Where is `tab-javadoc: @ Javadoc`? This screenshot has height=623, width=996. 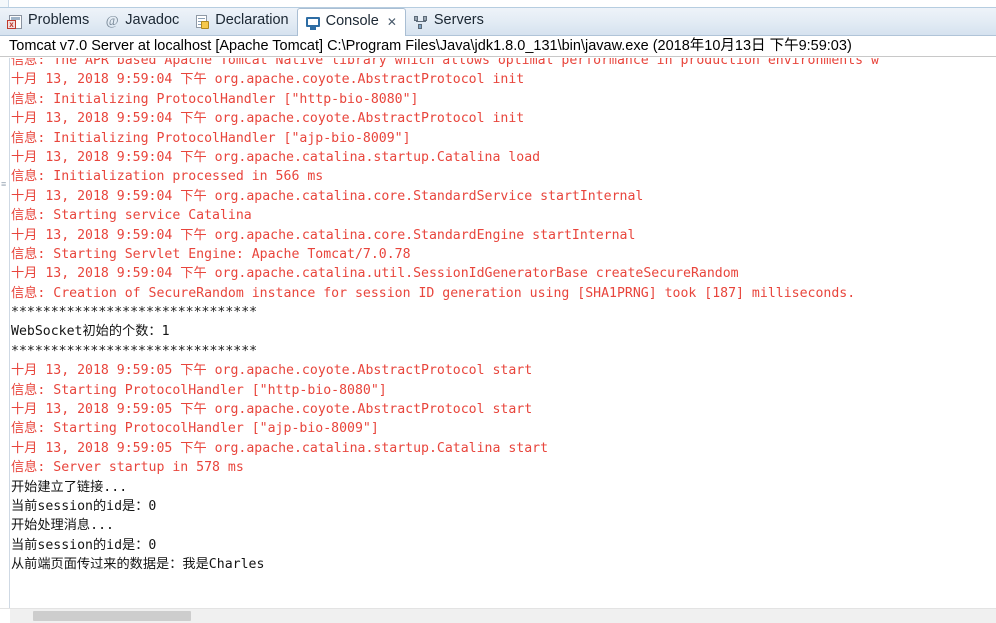
tab-javadoc: @ Javadoc is located at coordinates (142, 21).